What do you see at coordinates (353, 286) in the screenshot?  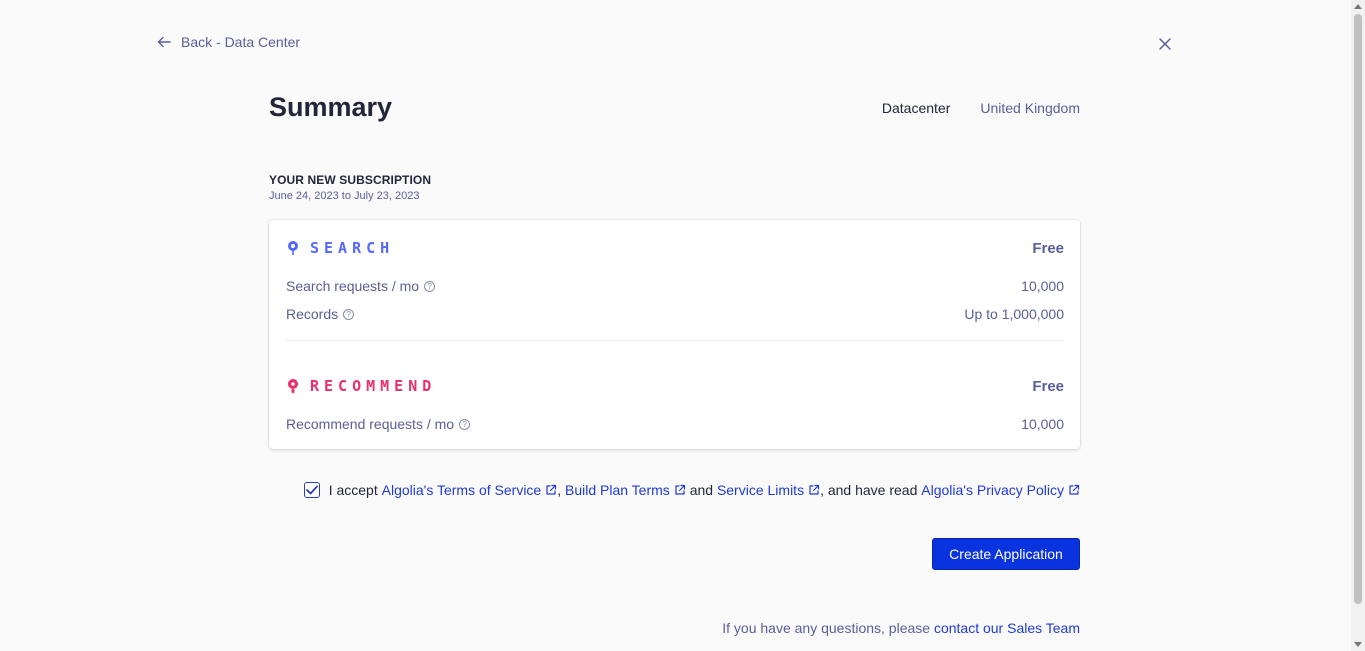 I see `row-label: Search requests / mo` at bounding box center [353, 286].